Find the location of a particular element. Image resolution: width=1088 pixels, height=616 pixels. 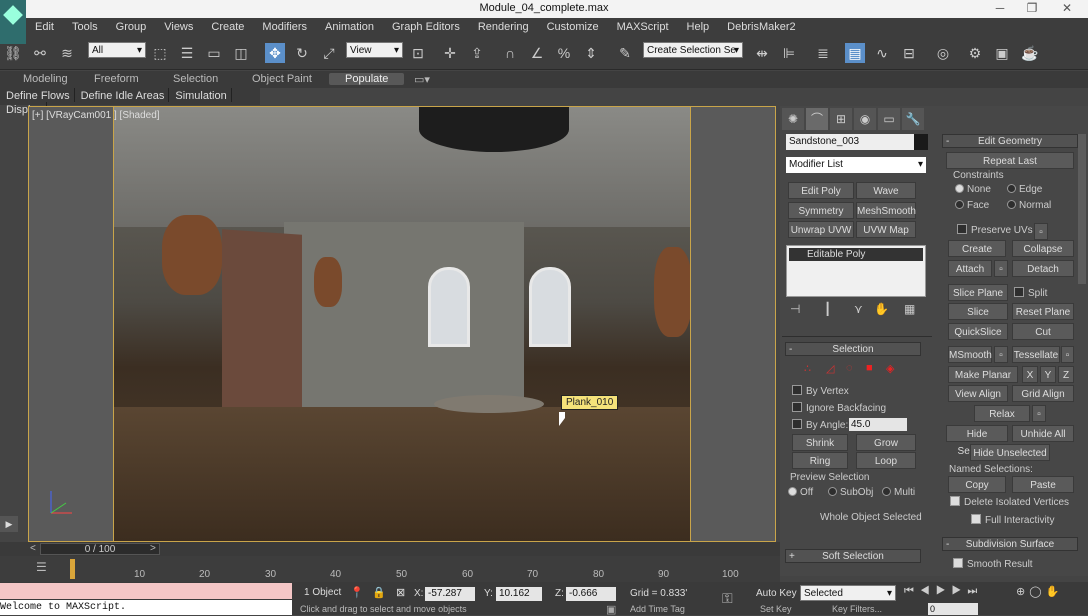

planar-y-button: Y is located at coordinates (1048, 374).